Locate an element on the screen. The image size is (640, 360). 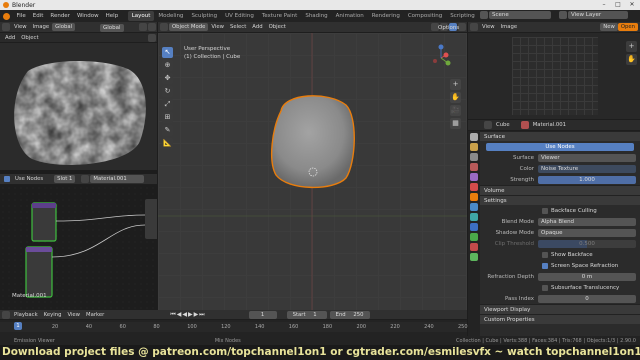
constraints-tab-icon is located at coordinates (474, 237).